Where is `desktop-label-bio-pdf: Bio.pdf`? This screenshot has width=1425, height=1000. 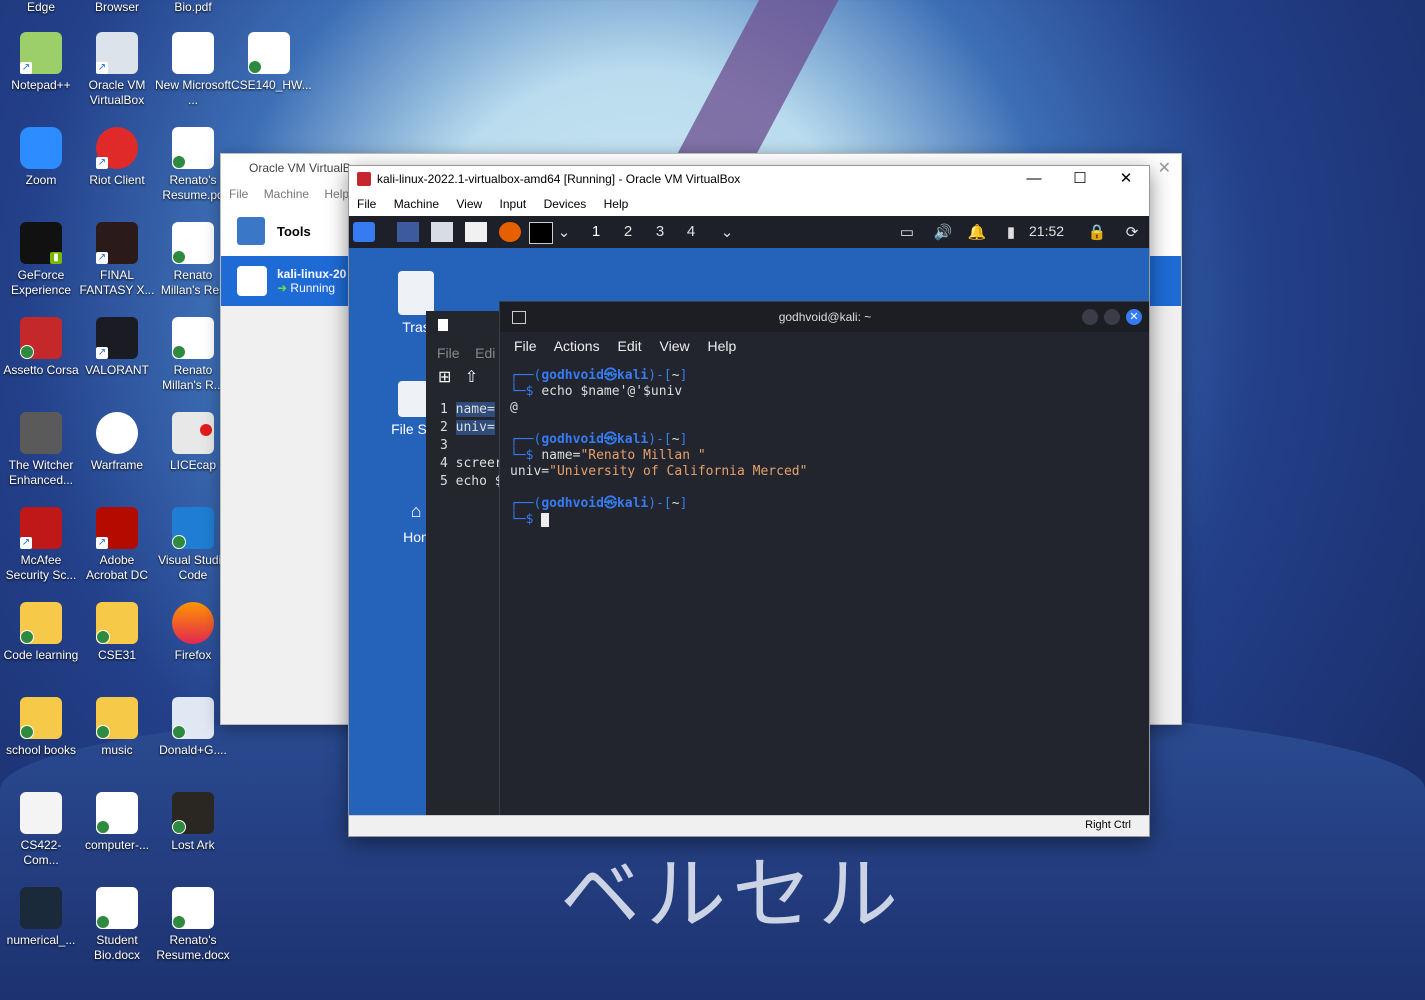
desktop-label-bio-pdf: Bio.pdf is located at coordinates (193, 7).